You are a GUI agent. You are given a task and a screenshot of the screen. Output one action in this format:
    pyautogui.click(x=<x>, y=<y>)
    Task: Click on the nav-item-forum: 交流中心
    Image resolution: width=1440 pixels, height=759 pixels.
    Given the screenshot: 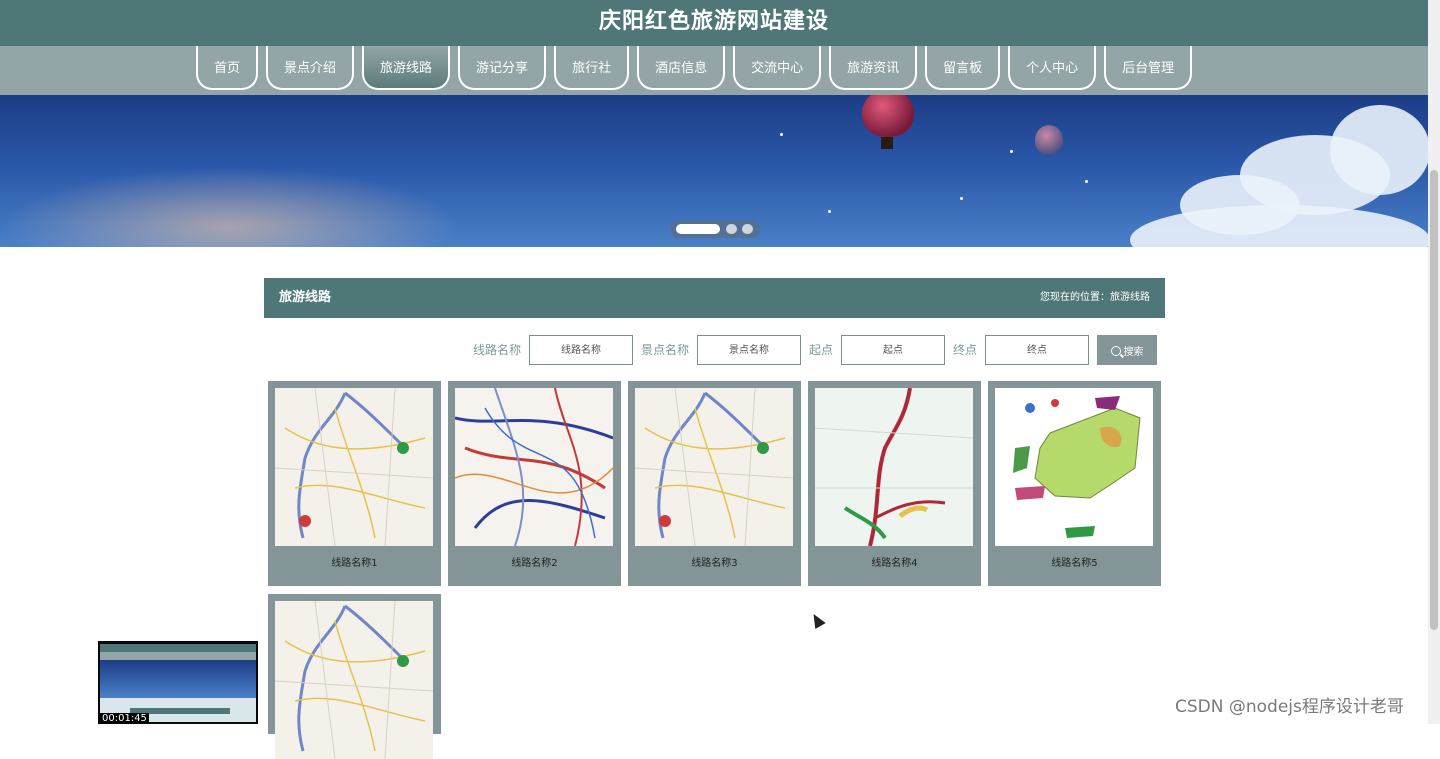 What is the action you would take?
    pyautogui.click(x=777, y=68)
    